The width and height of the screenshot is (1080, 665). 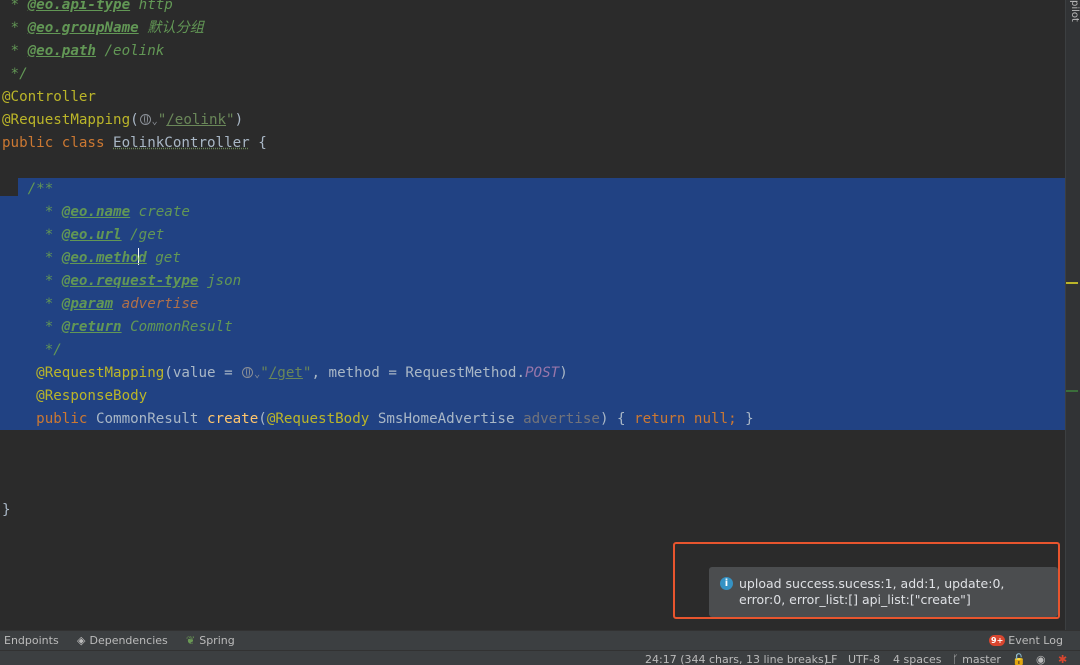 I want to click on code-line: * @eo.name create, so click(x=96, y=212).